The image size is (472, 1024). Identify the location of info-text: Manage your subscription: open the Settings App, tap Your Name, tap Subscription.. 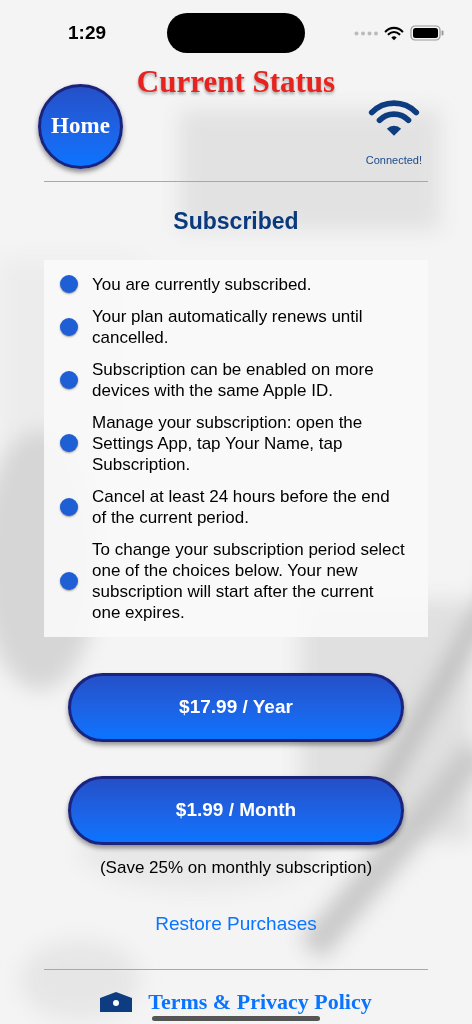
(228, 443).